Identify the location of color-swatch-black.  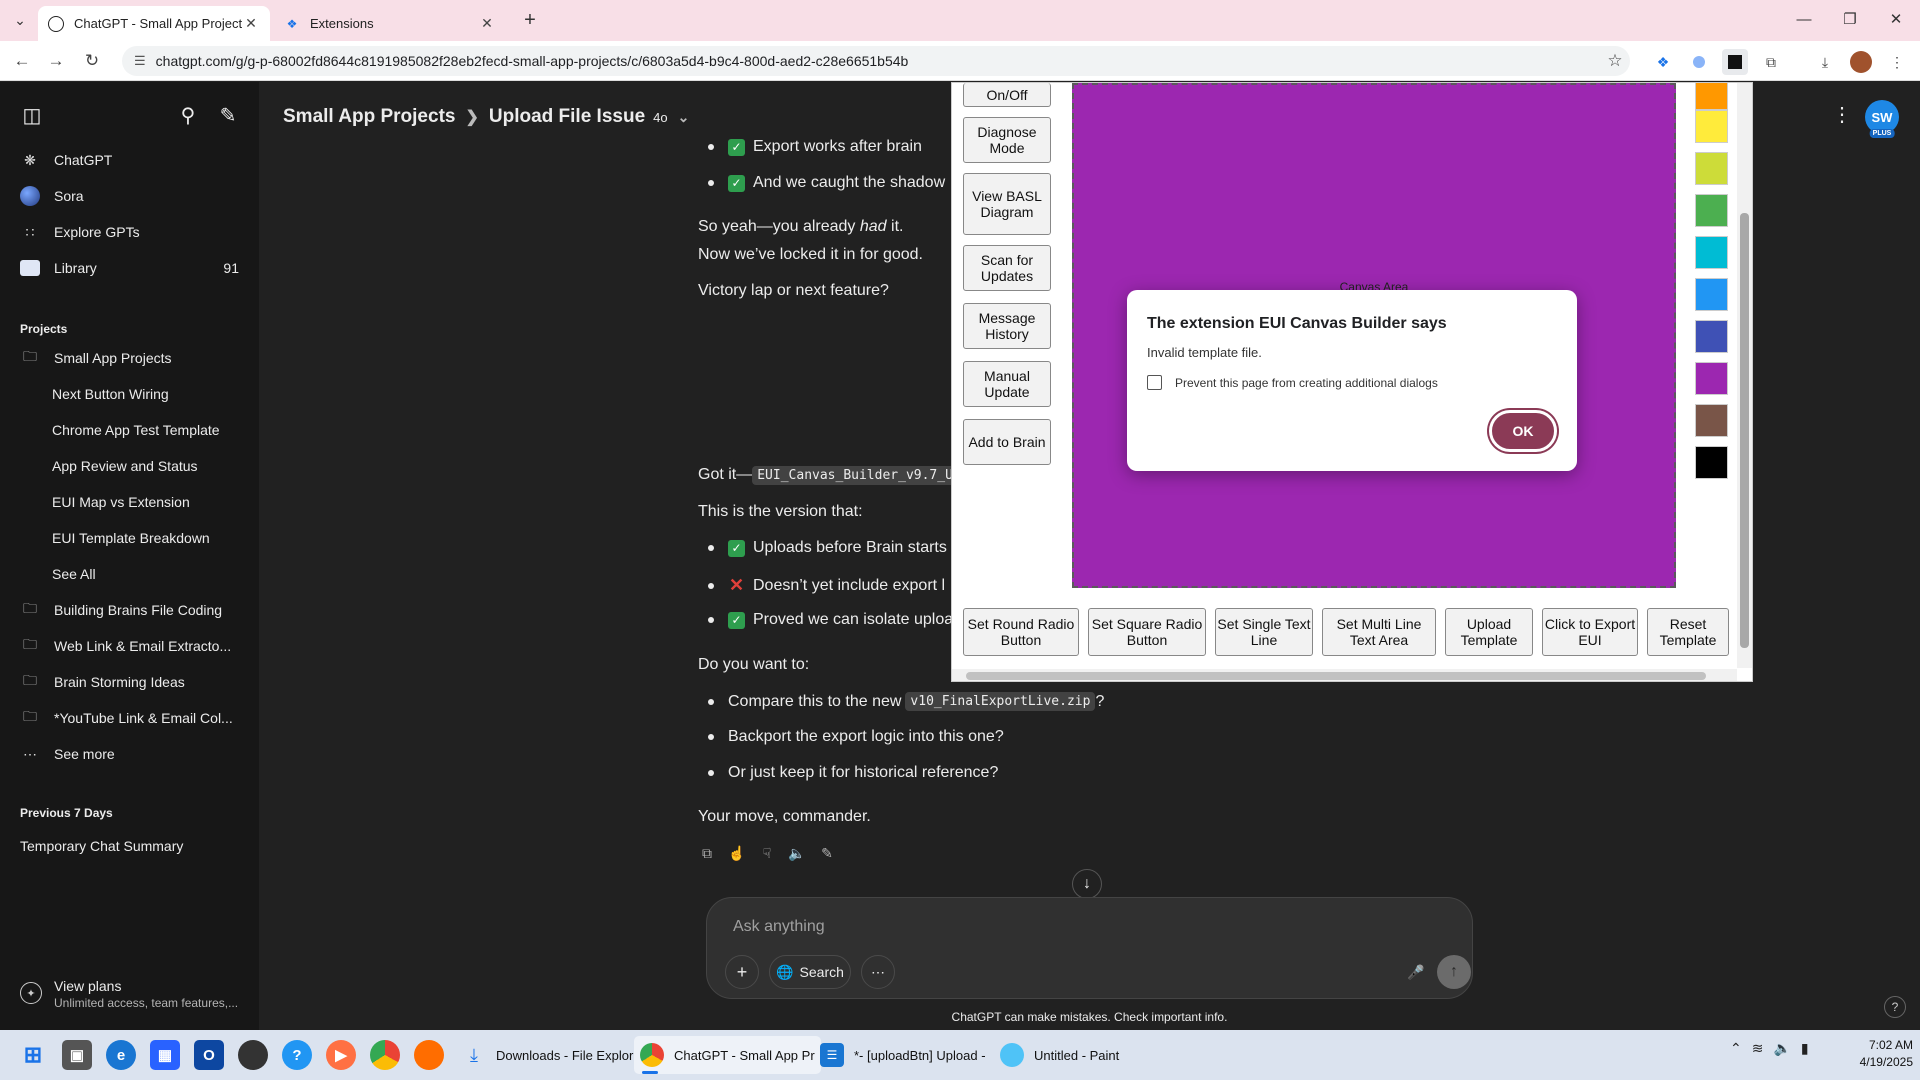
(1711, 462).